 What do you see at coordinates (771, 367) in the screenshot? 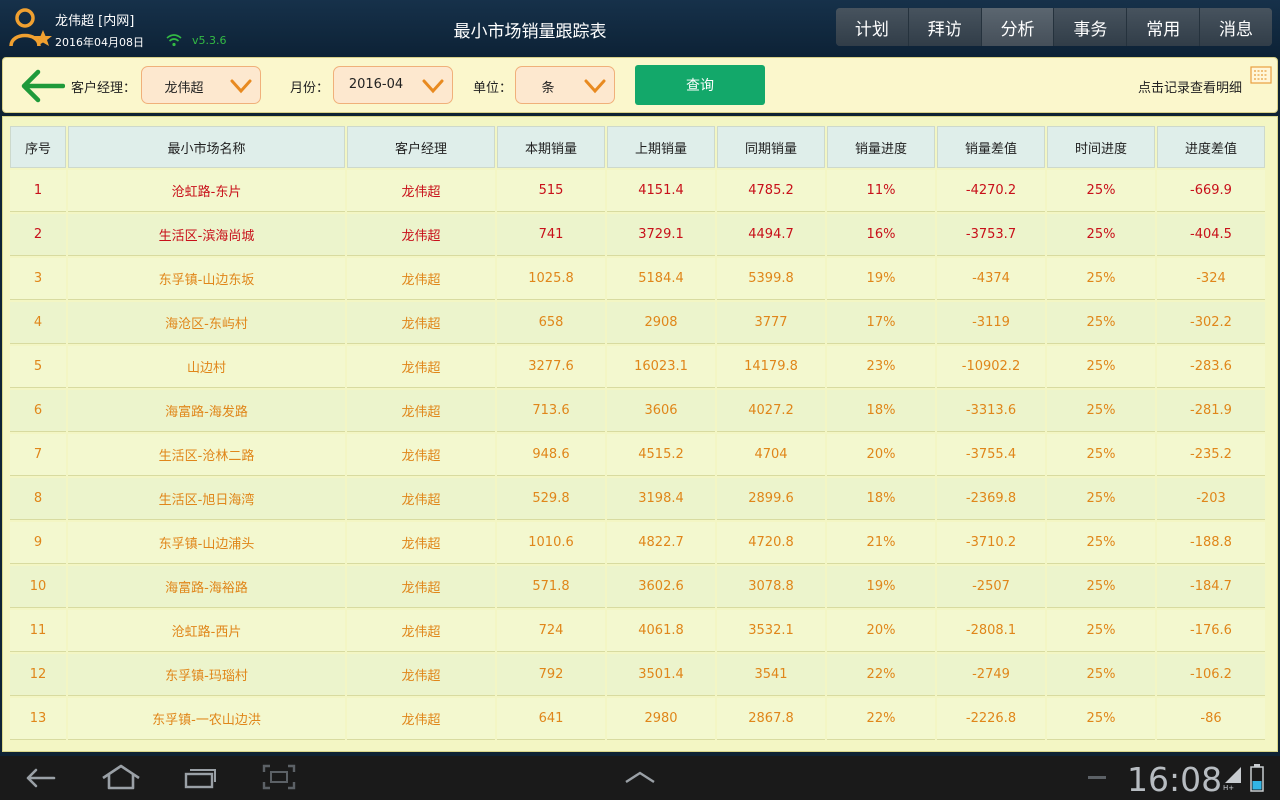
I see `same-period-sales-cell: 14179.8` at bounding box center [771, 367].